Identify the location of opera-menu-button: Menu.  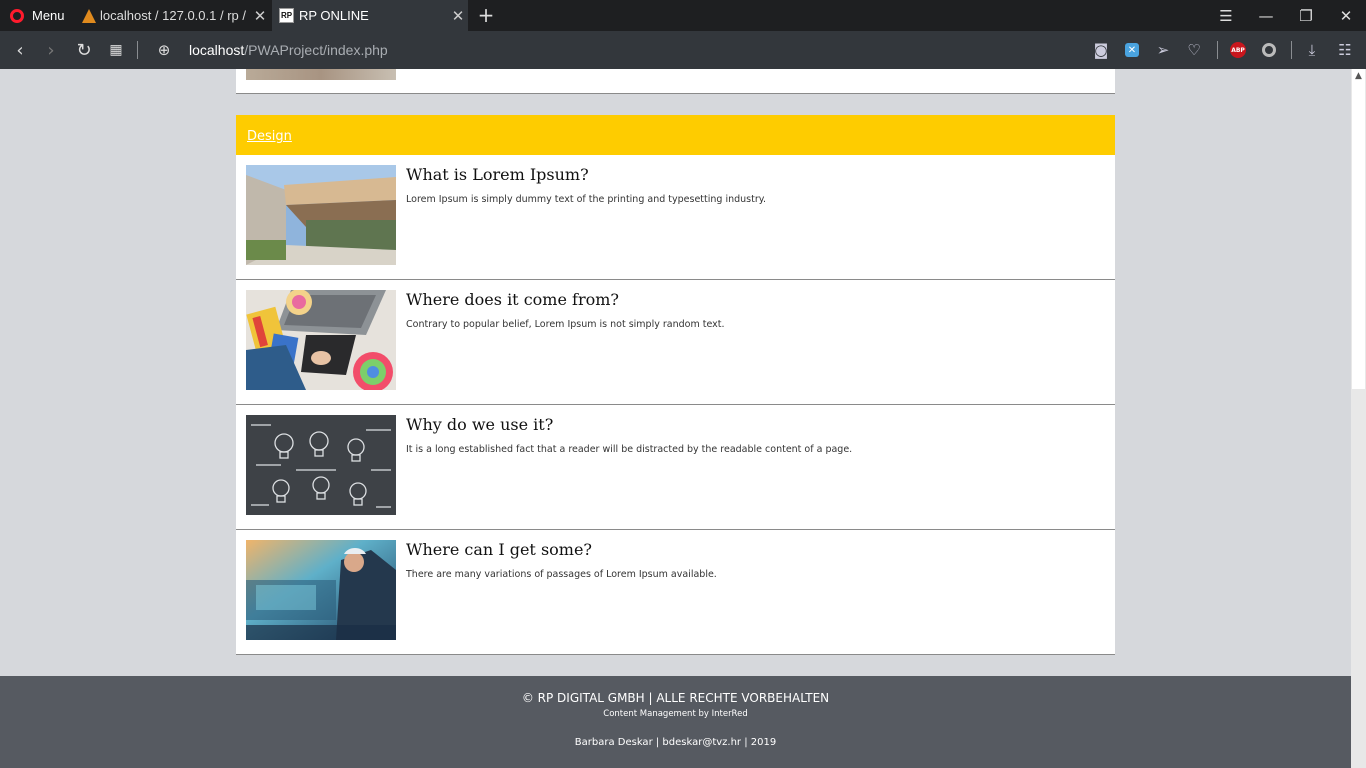
(36, 15).